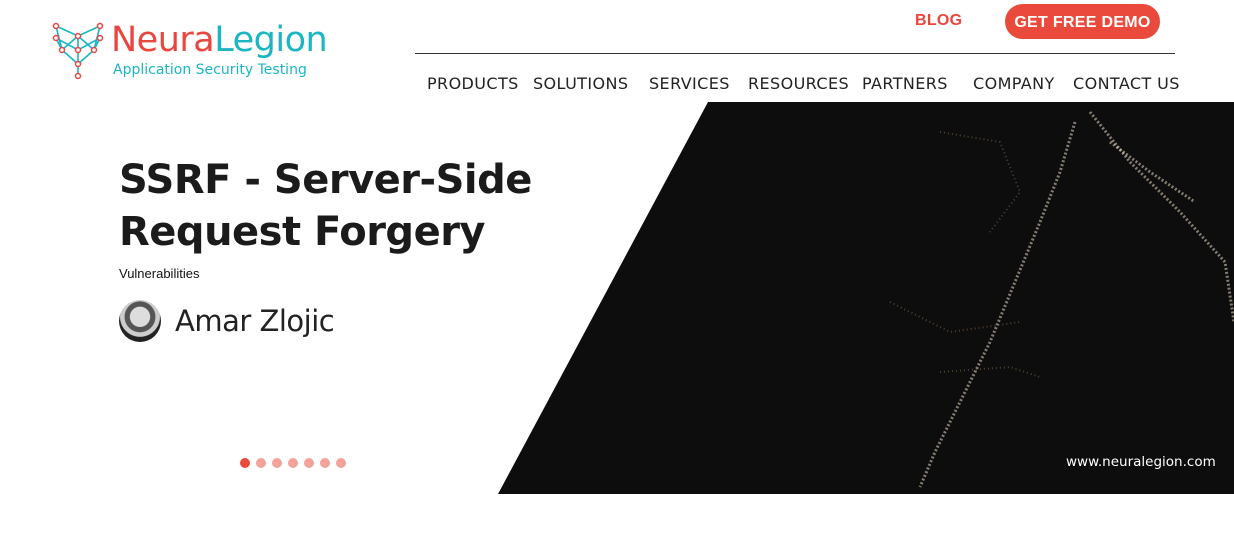 Image resolution: width=1234 pixels, height=540 pixels. What do you see at coordinates (271, 40) in the screenshot?
I see `logo-name-part2: Legion` at bounding box center [271, 40].